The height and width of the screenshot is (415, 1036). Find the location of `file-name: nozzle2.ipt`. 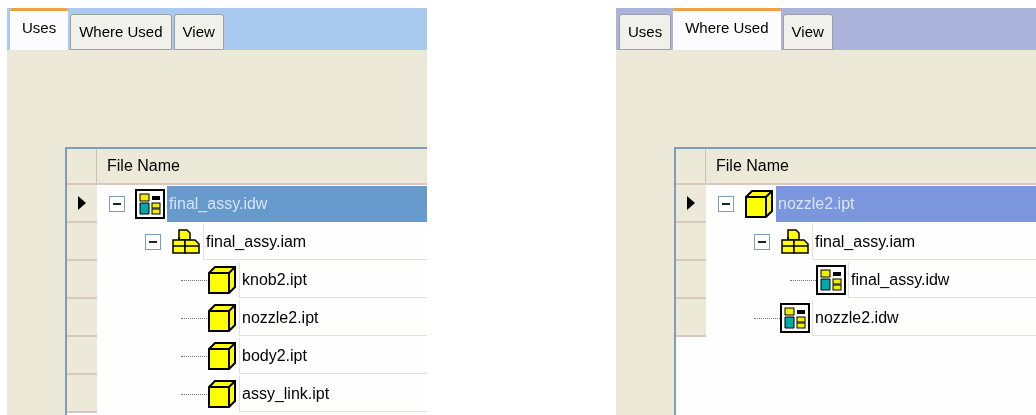

file-name: nozzle2.ipt is located at coordinates (333, 318).